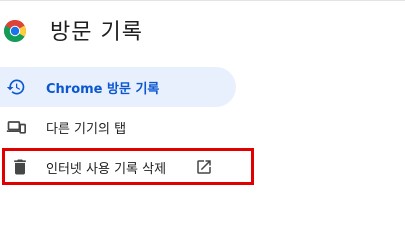  I want to click on history-icon, so click(15, 87).